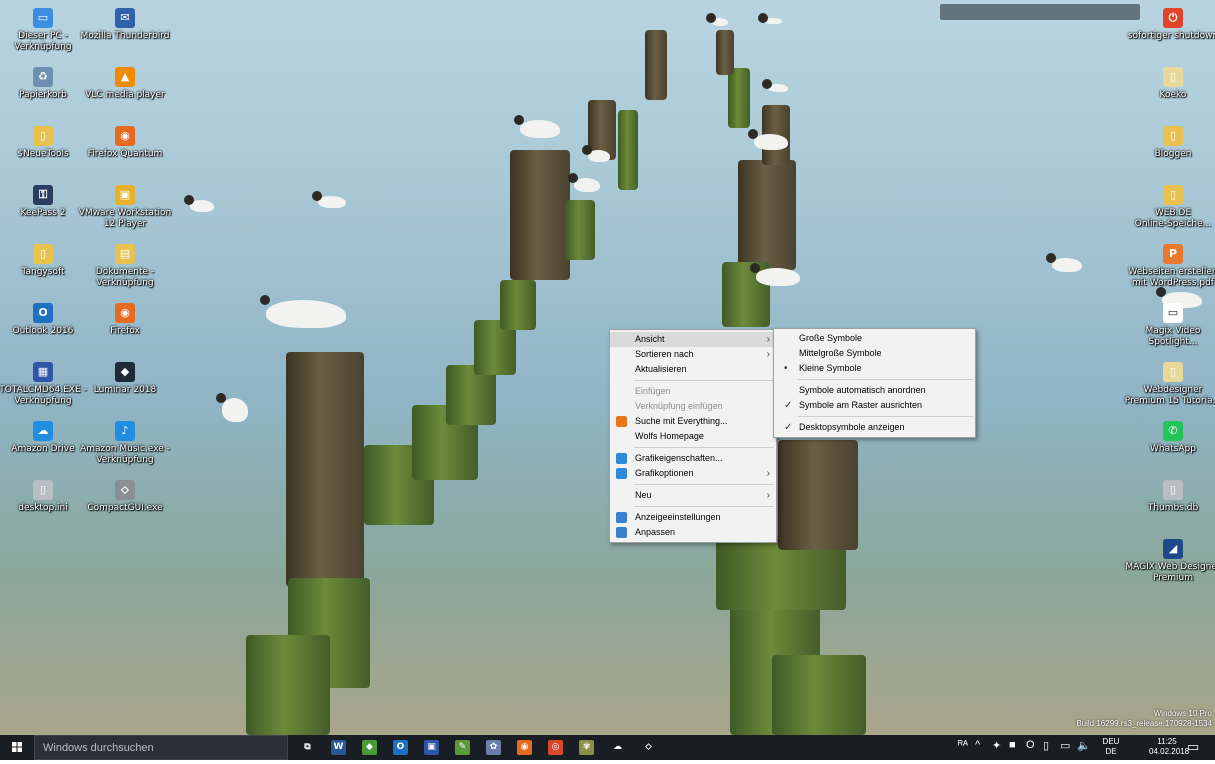 This screenshot has width=1215, height=764. Describe the element at coordinates (621, 473) in the screenshot. I see `graphics-icon` at that location.